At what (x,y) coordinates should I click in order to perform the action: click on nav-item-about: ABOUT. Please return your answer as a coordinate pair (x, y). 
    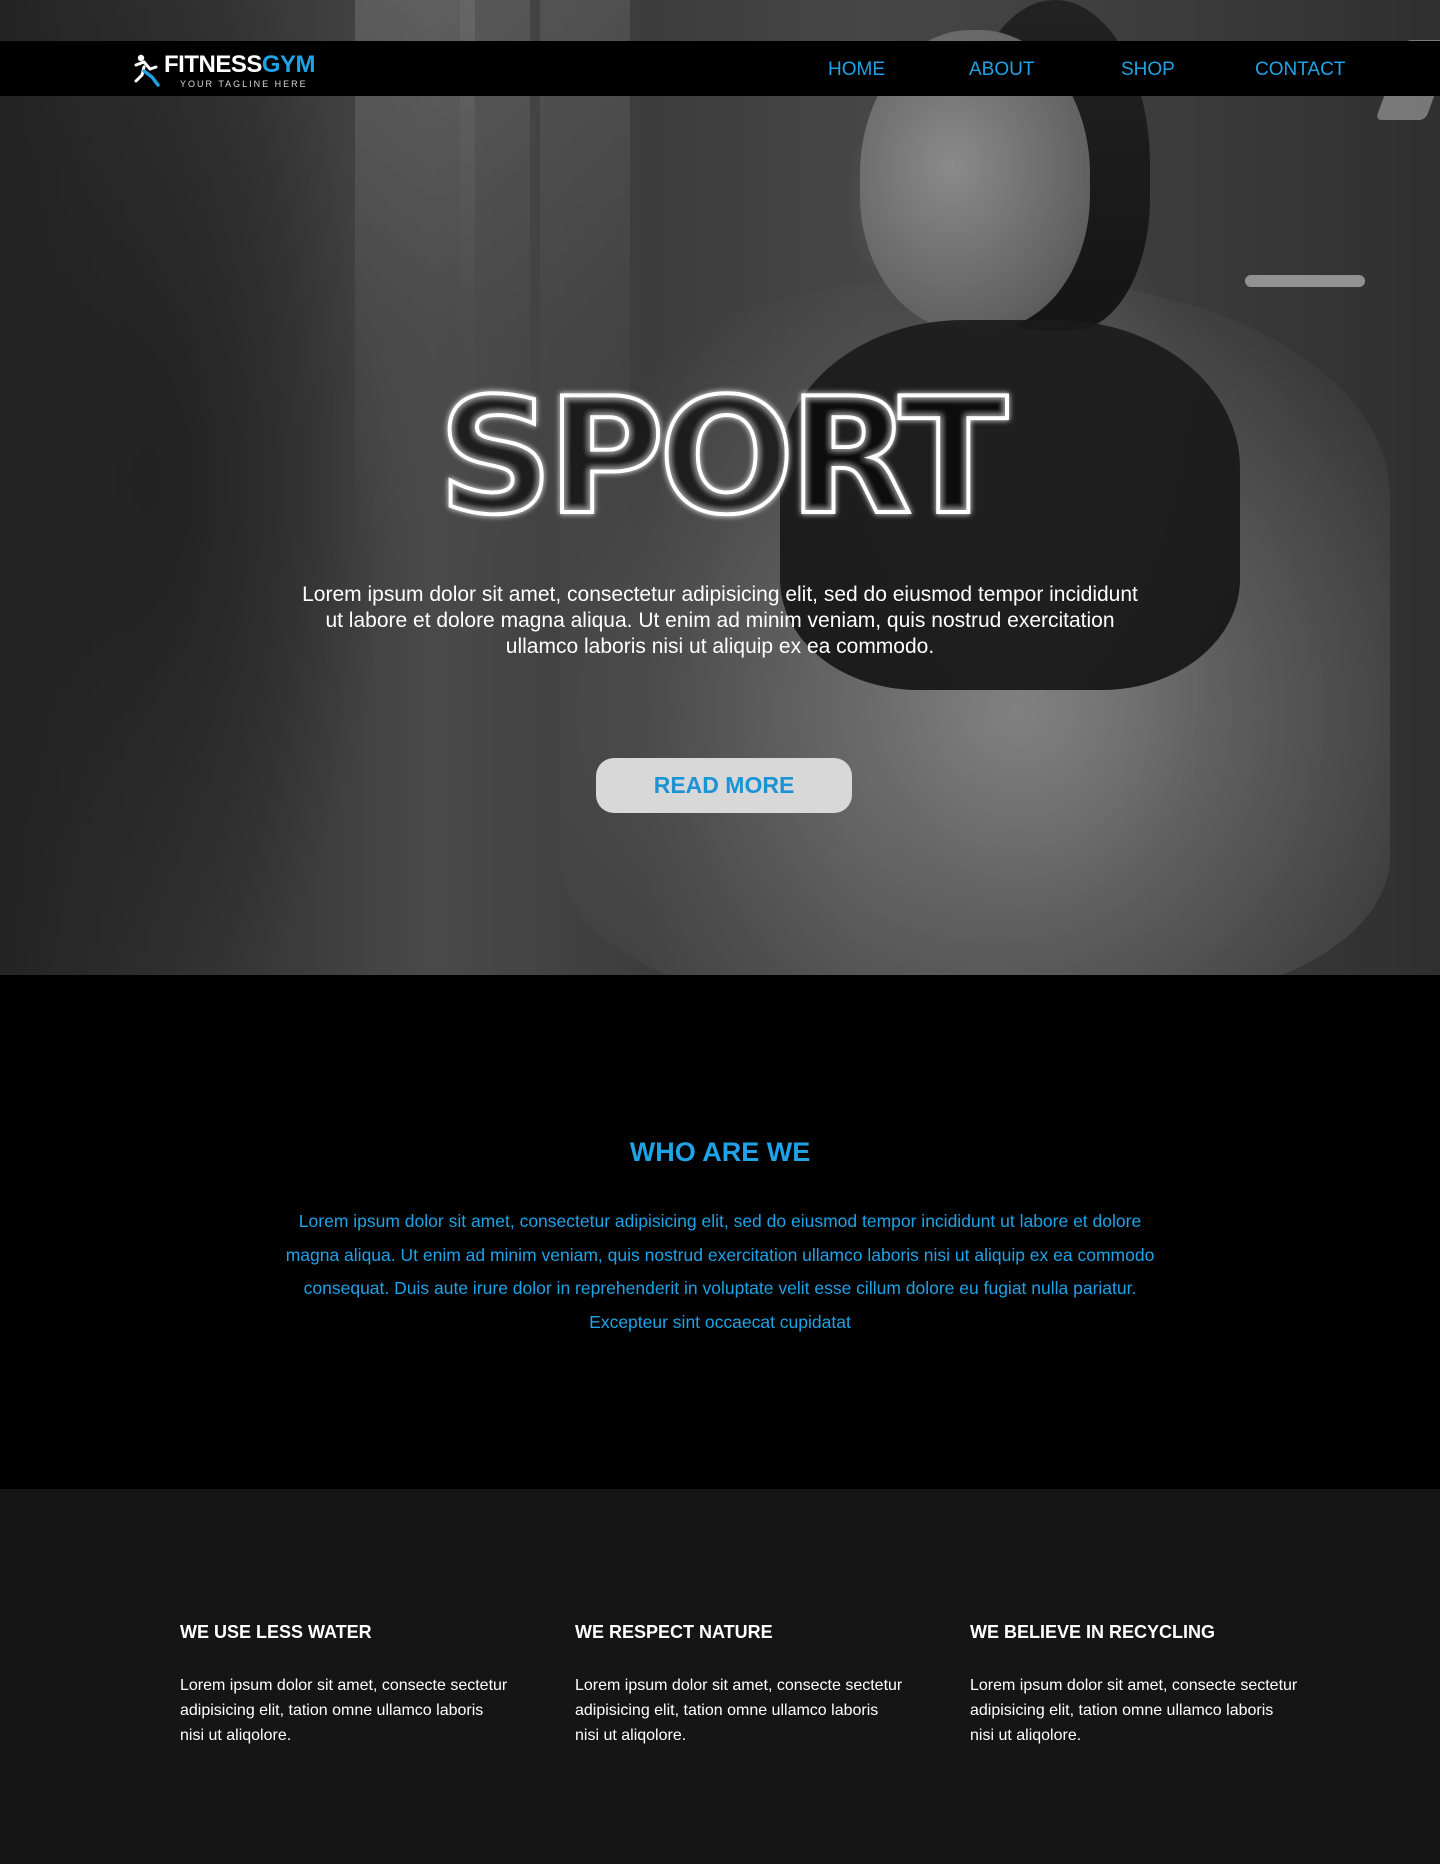
    Looking at the image, I should click on (1001, 70).